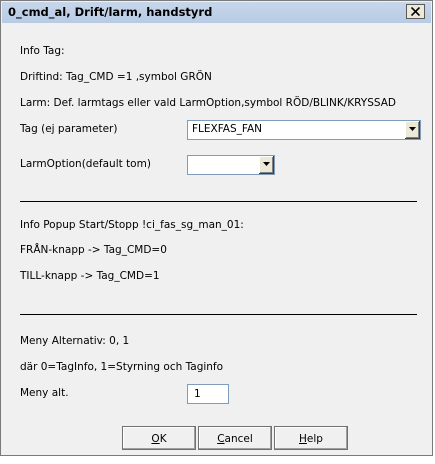 This screenshot has width=435, height=464. Describe the element at coordinates (75, 341) in the screenshot. I see `menu-alternatives-text: Meny Alternativ: 0, 1` at that location.